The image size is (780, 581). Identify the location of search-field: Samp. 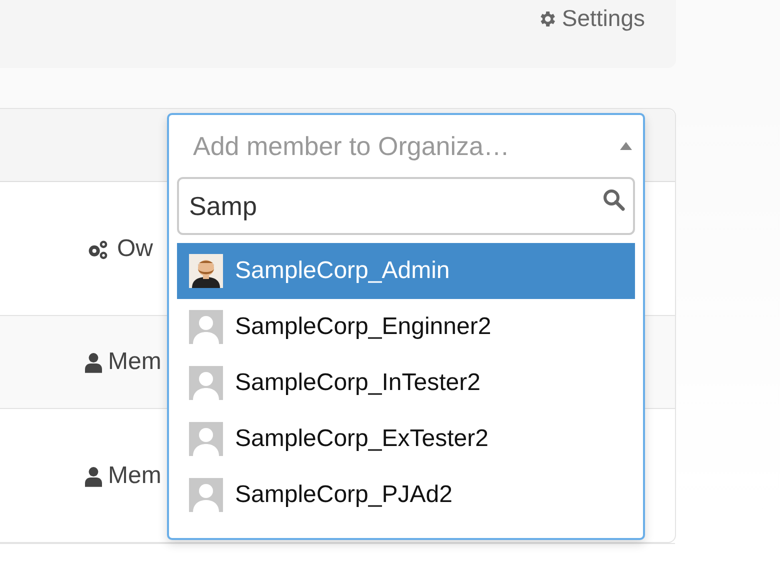
(406, 206).